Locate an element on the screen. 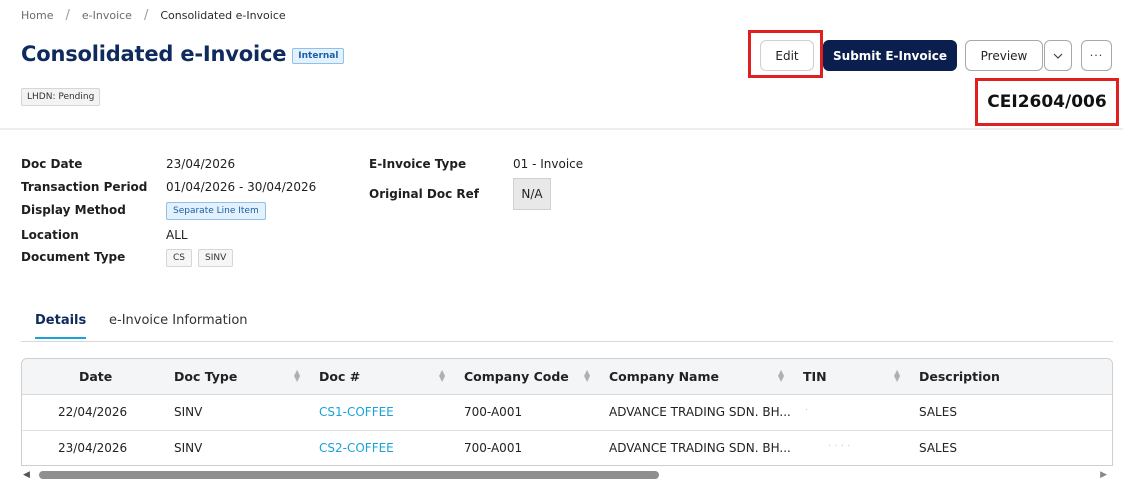  arrow-right-icon: ▶ is located at coordinates (1103, 475).